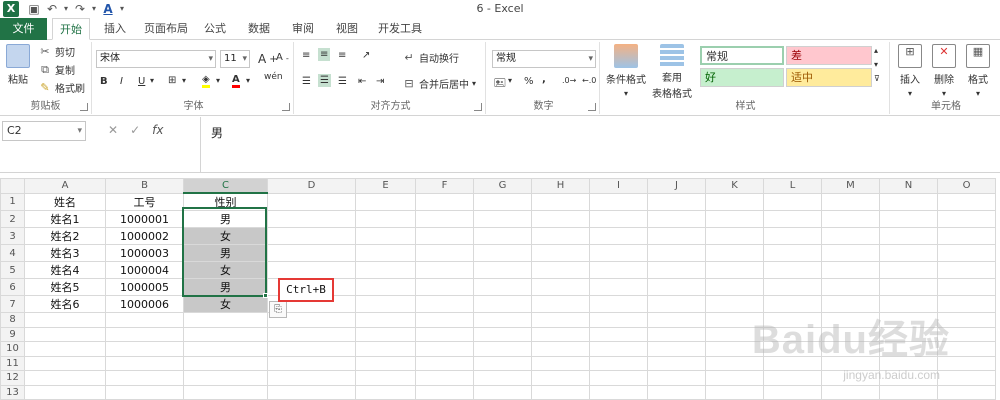  I want to click on paste-options-icon: ⎘, so click(278, 309).